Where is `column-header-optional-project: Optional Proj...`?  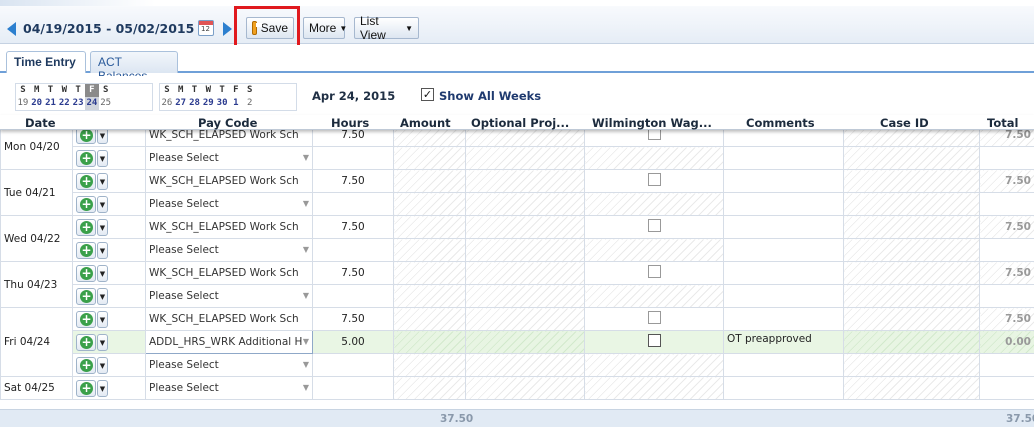
column-header-optional-project: Optional Proj... is located at coordinates (520, 123).